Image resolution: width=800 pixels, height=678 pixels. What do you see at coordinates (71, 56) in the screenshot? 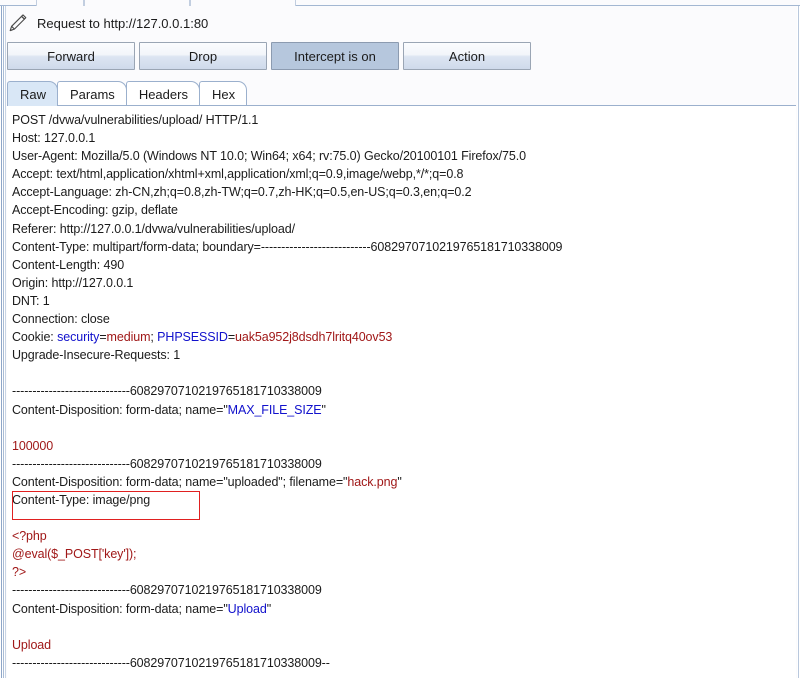
I see `forward-button: Forward` at bounding box center [71, 56].